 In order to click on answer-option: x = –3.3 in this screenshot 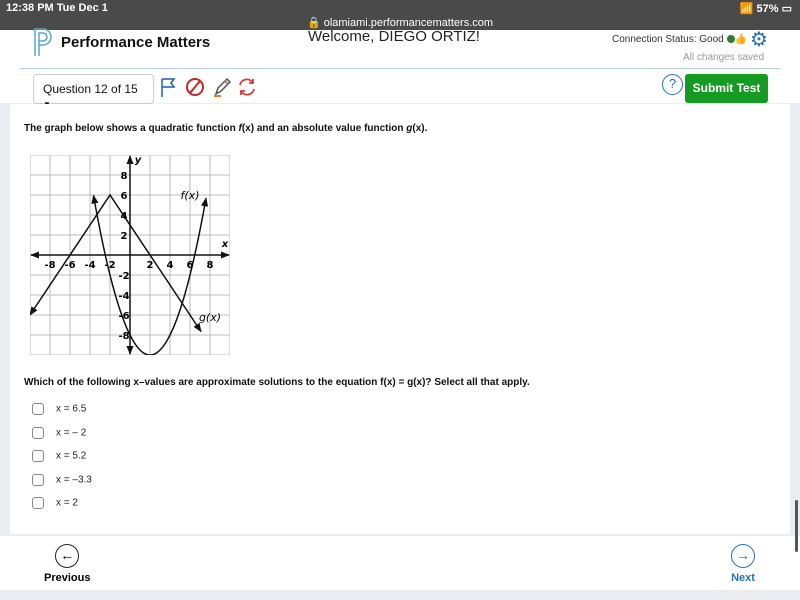, I will do `click(62, 480)`.